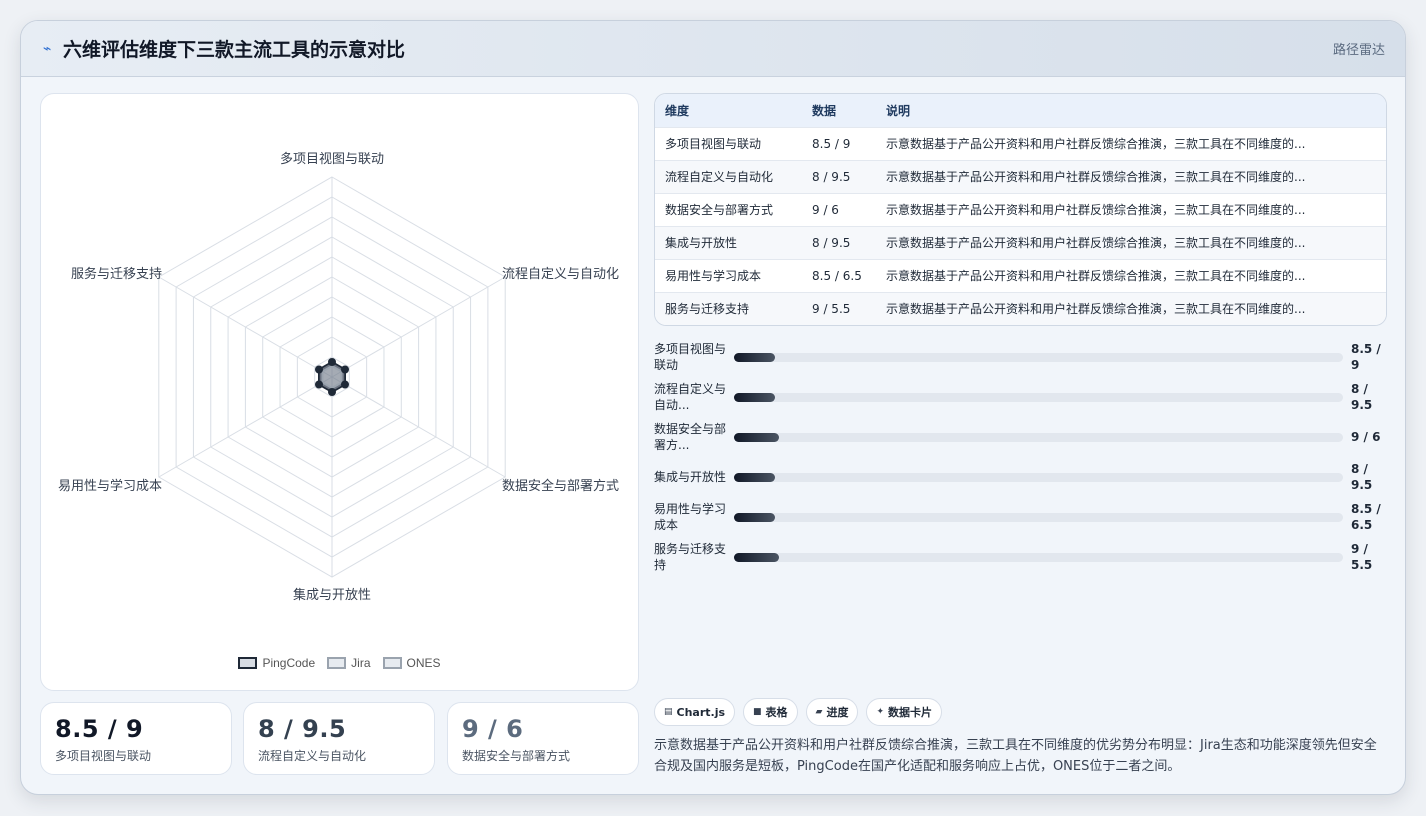  What do you see at coordinates (728, 275) in the screenshot?
I see `cell-dimension: 易用性与学习成本` at bounding box center [728, 275].